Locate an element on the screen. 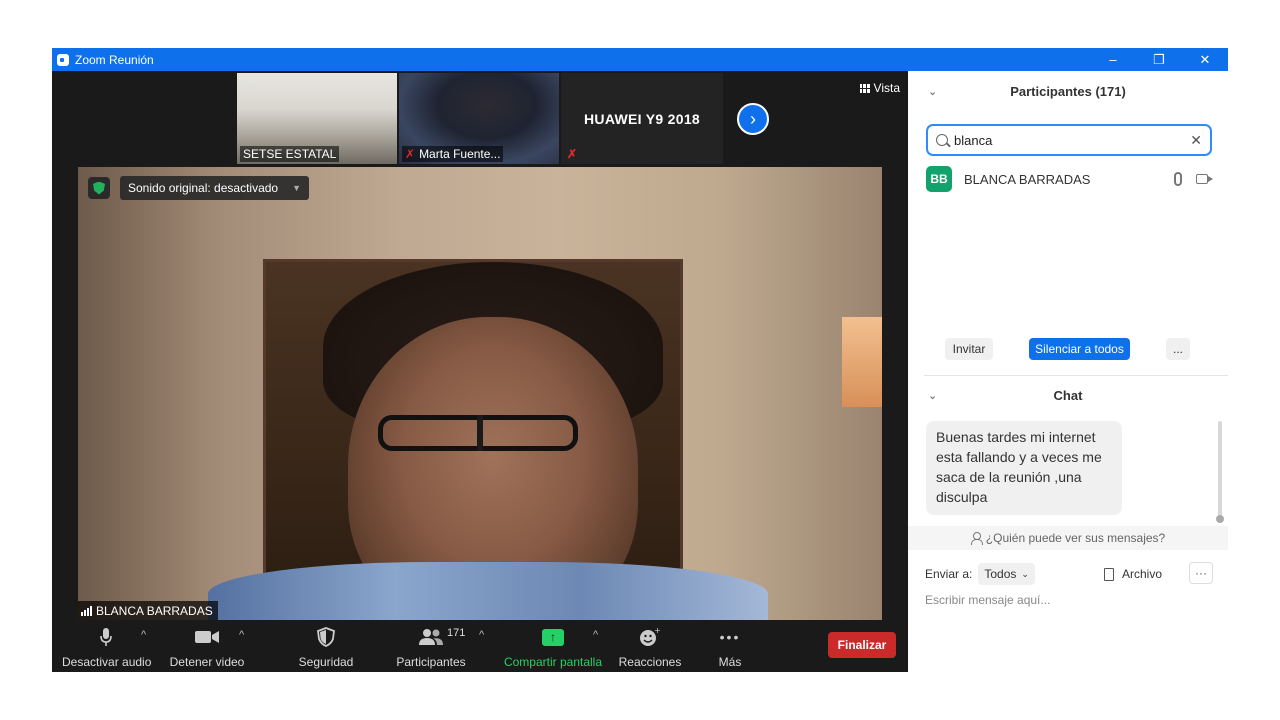 This screenshot has height=720, width=1280. share-options-caret-icon: ^ is located at coordinates (595, 635).